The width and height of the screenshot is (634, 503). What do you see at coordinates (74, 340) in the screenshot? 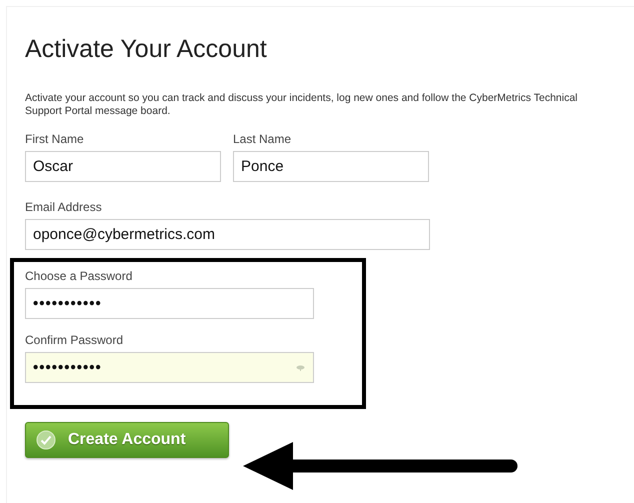
I see `field-label: Confirm Password` at bounding box center [74, 340].